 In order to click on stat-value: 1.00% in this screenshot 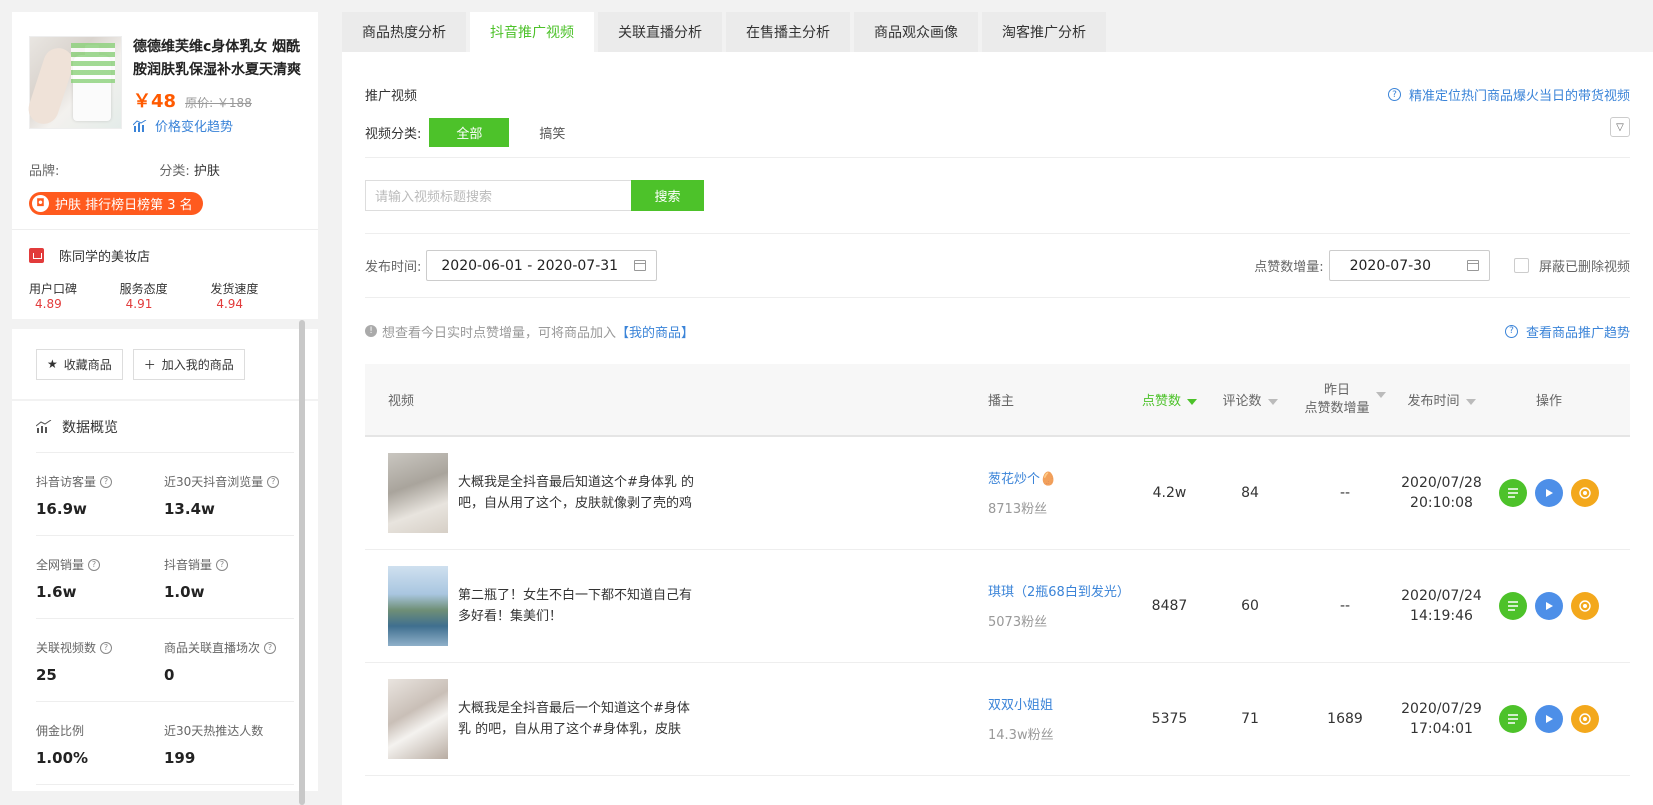, I will do `click(62, 758)`.